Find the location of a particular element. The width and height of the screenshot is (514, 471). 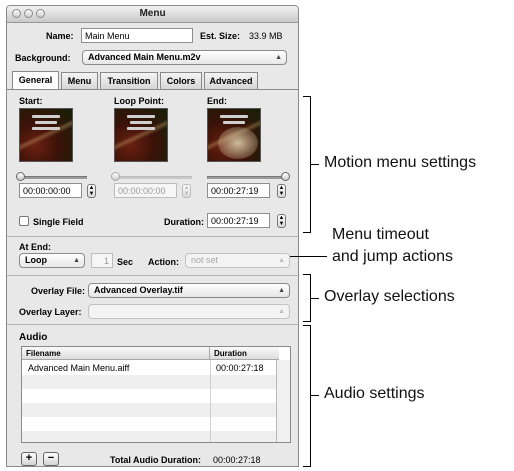

loop-timecode-stepper: ▲ ▼ is located at coordinates (186, 191).